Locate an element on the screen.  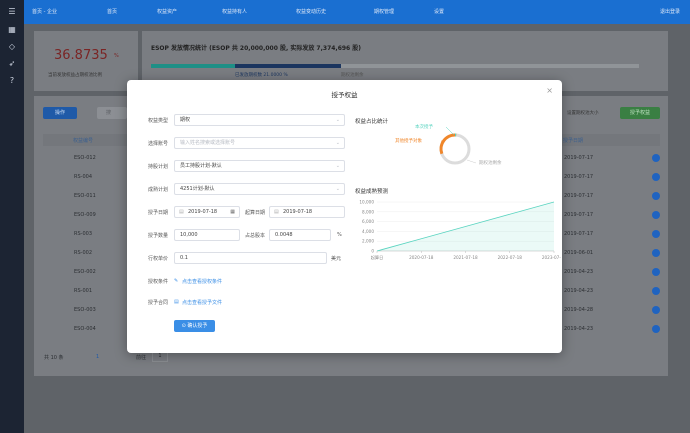
y-tick-label: 0 is located at coordinates (372, 251).